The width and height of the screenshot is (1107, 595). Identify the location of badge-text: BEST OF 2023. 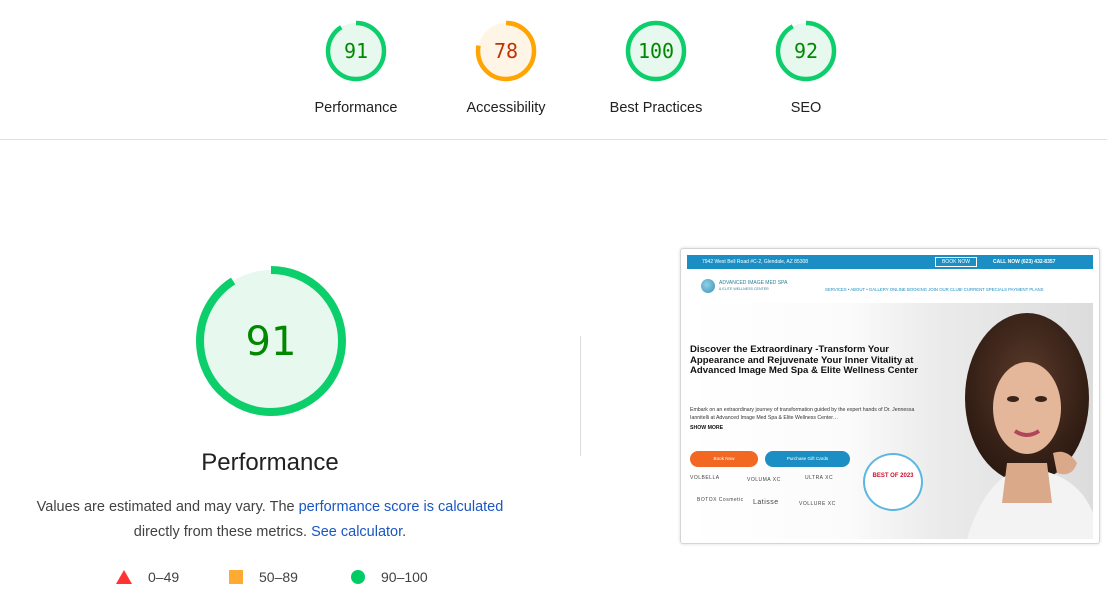
(893, 476).